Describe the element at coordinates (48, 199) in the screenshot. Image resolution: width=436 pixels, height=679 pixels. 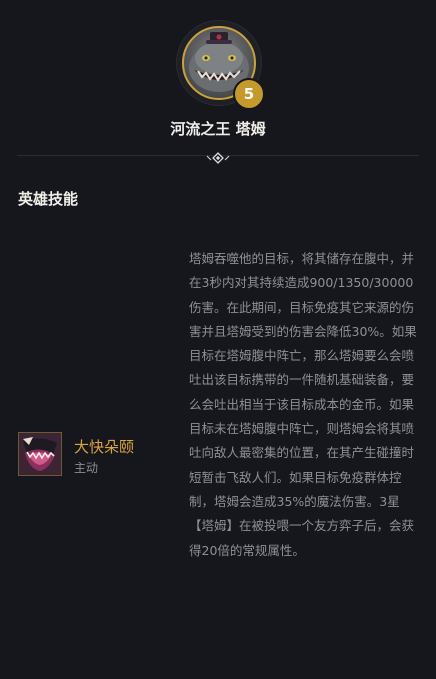
I see `section-title-skills: 英雄技能` at that location.